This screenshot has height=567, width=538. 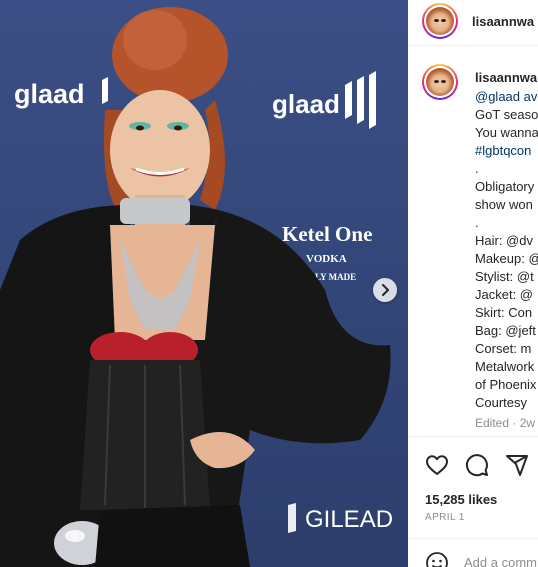 What do you see at coordinates (326, 259) in the screenshot?
I see `backdrop-logo-4: VODKA` at bounding box center [326, 259].